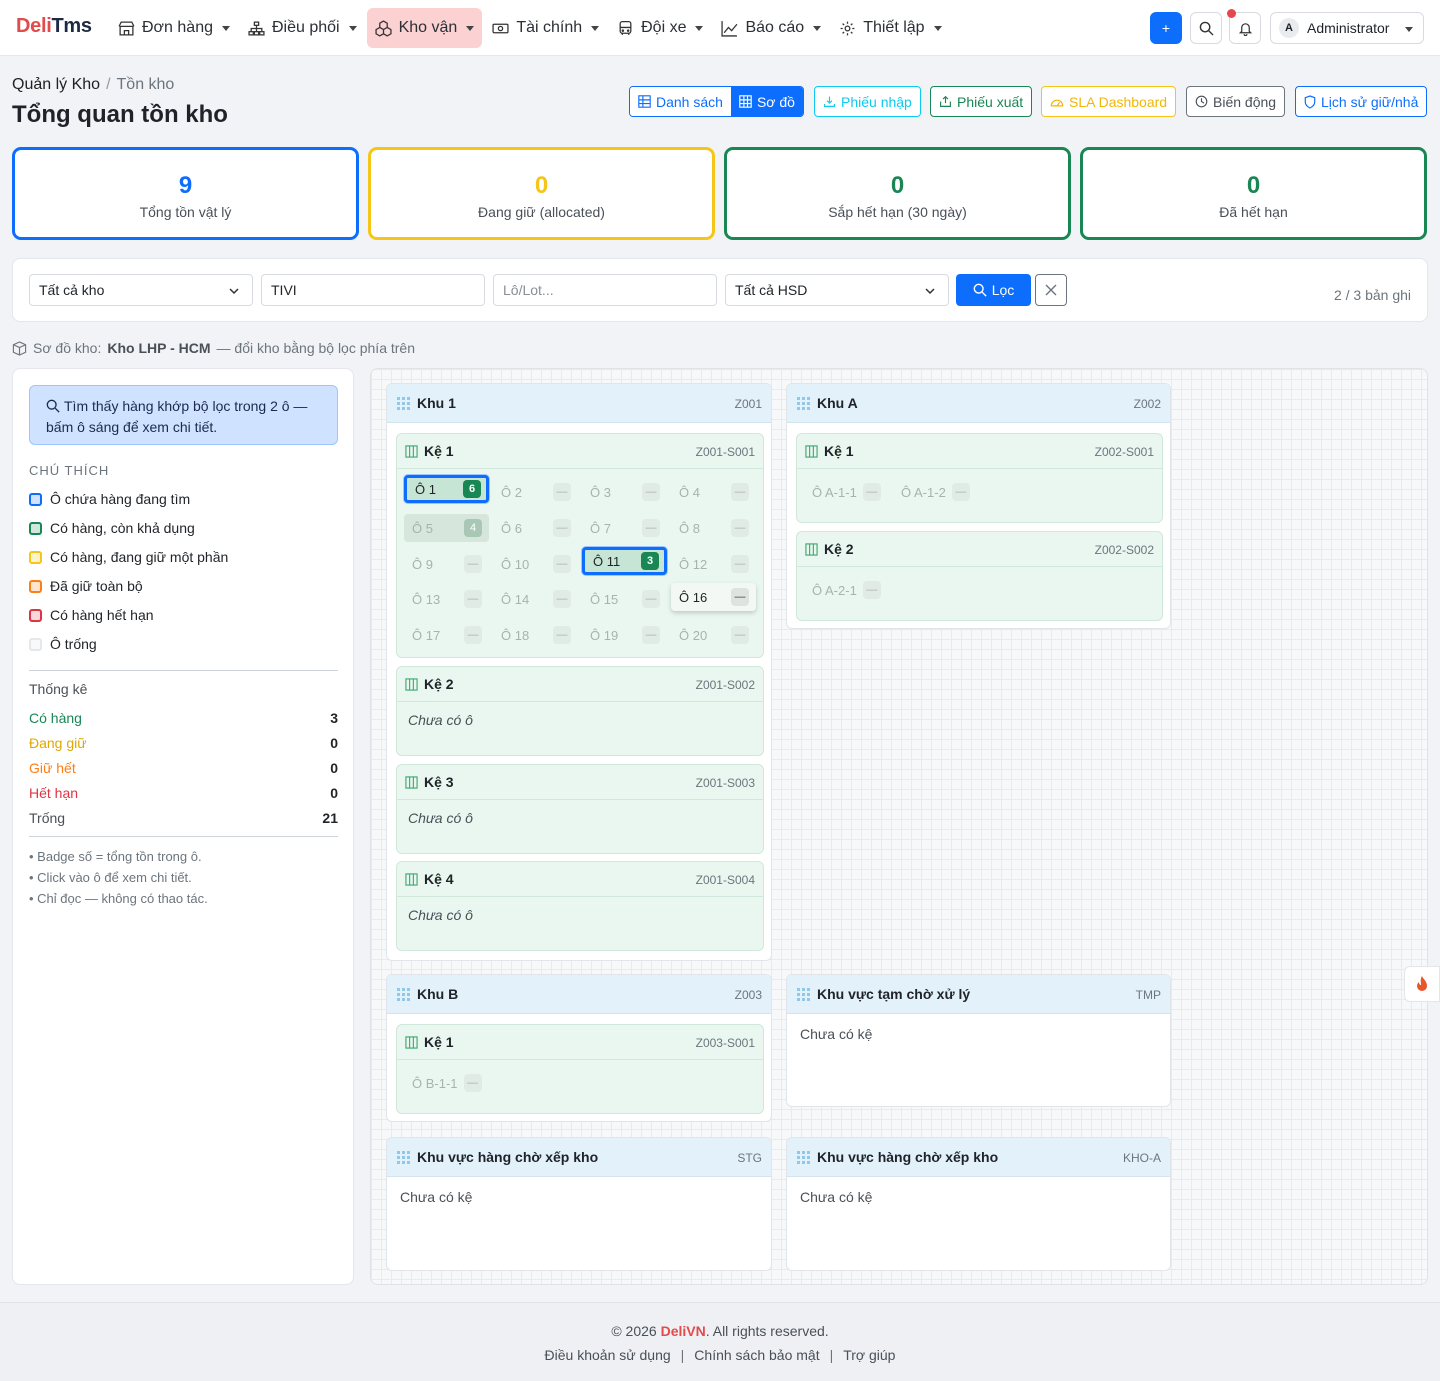 This screenshot has width=1440, height=1381. I want to click on debug-toolbar-toggle, so click(1422, 984).